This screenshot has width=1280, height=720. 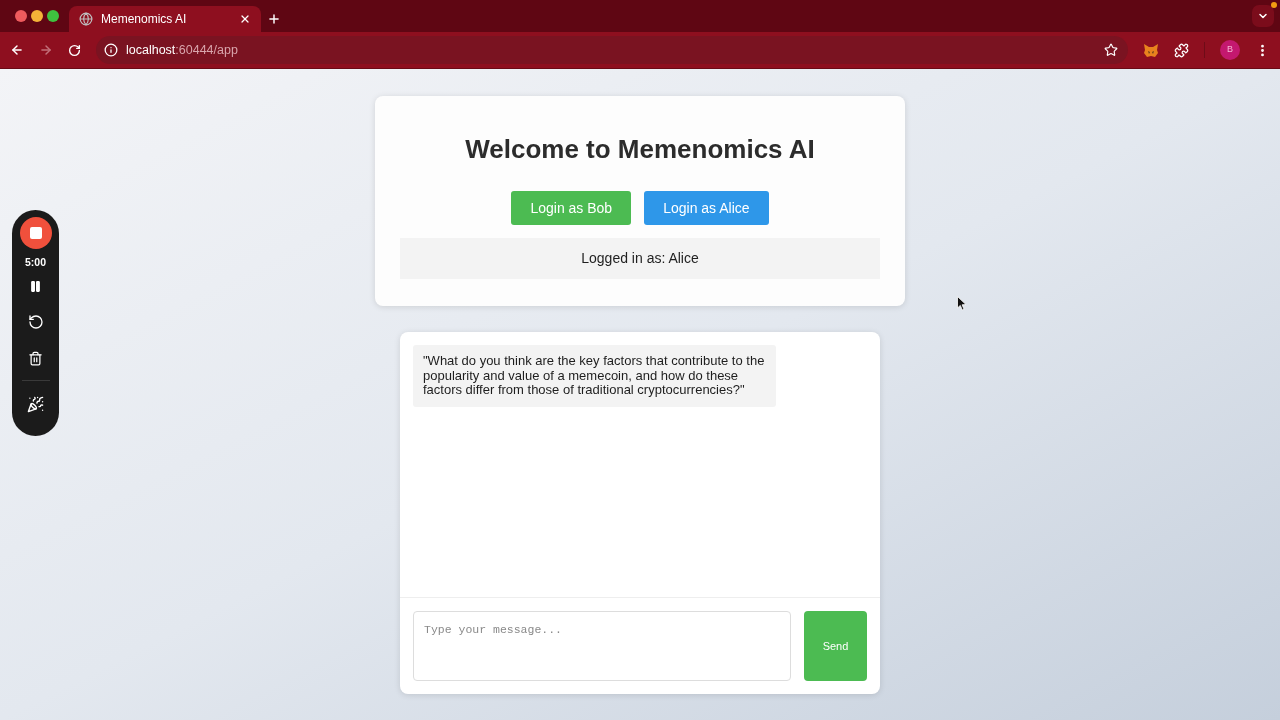 I want to click on back-icon, so click(x=17, y=50).